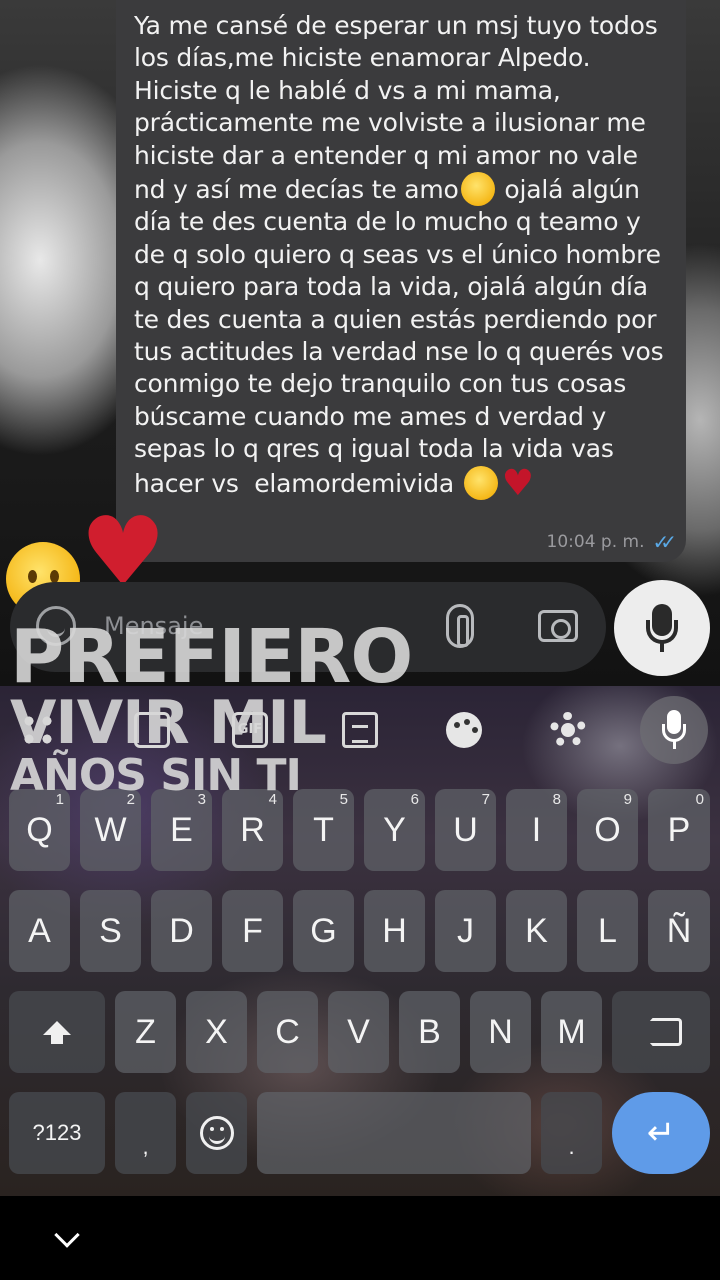 The image size is (720, 1280). Describe the element at coordinates (168, 723) in the screenshot. I see `overlay-caption-line-2: VIVIR MIL` at that location.